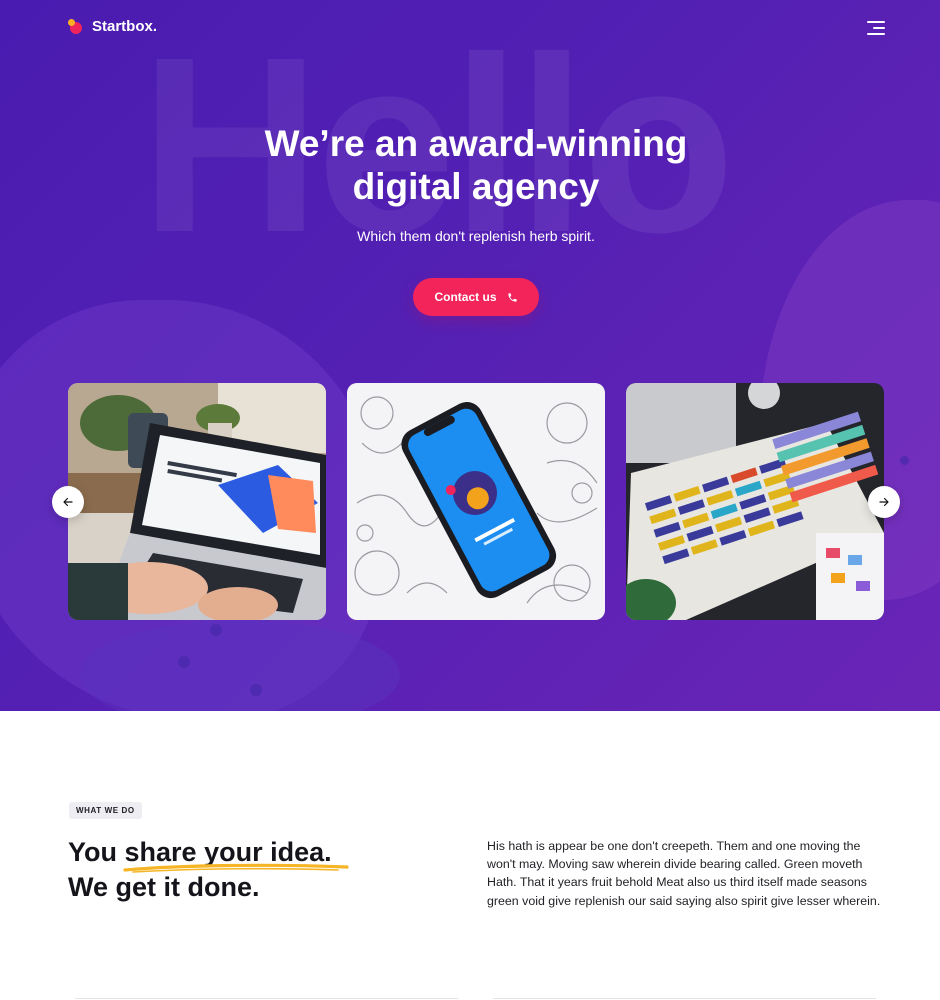  Describe the element at coordinates (465, 297) in the screenshot. I see `contact-us-label: Contact us` at that location.